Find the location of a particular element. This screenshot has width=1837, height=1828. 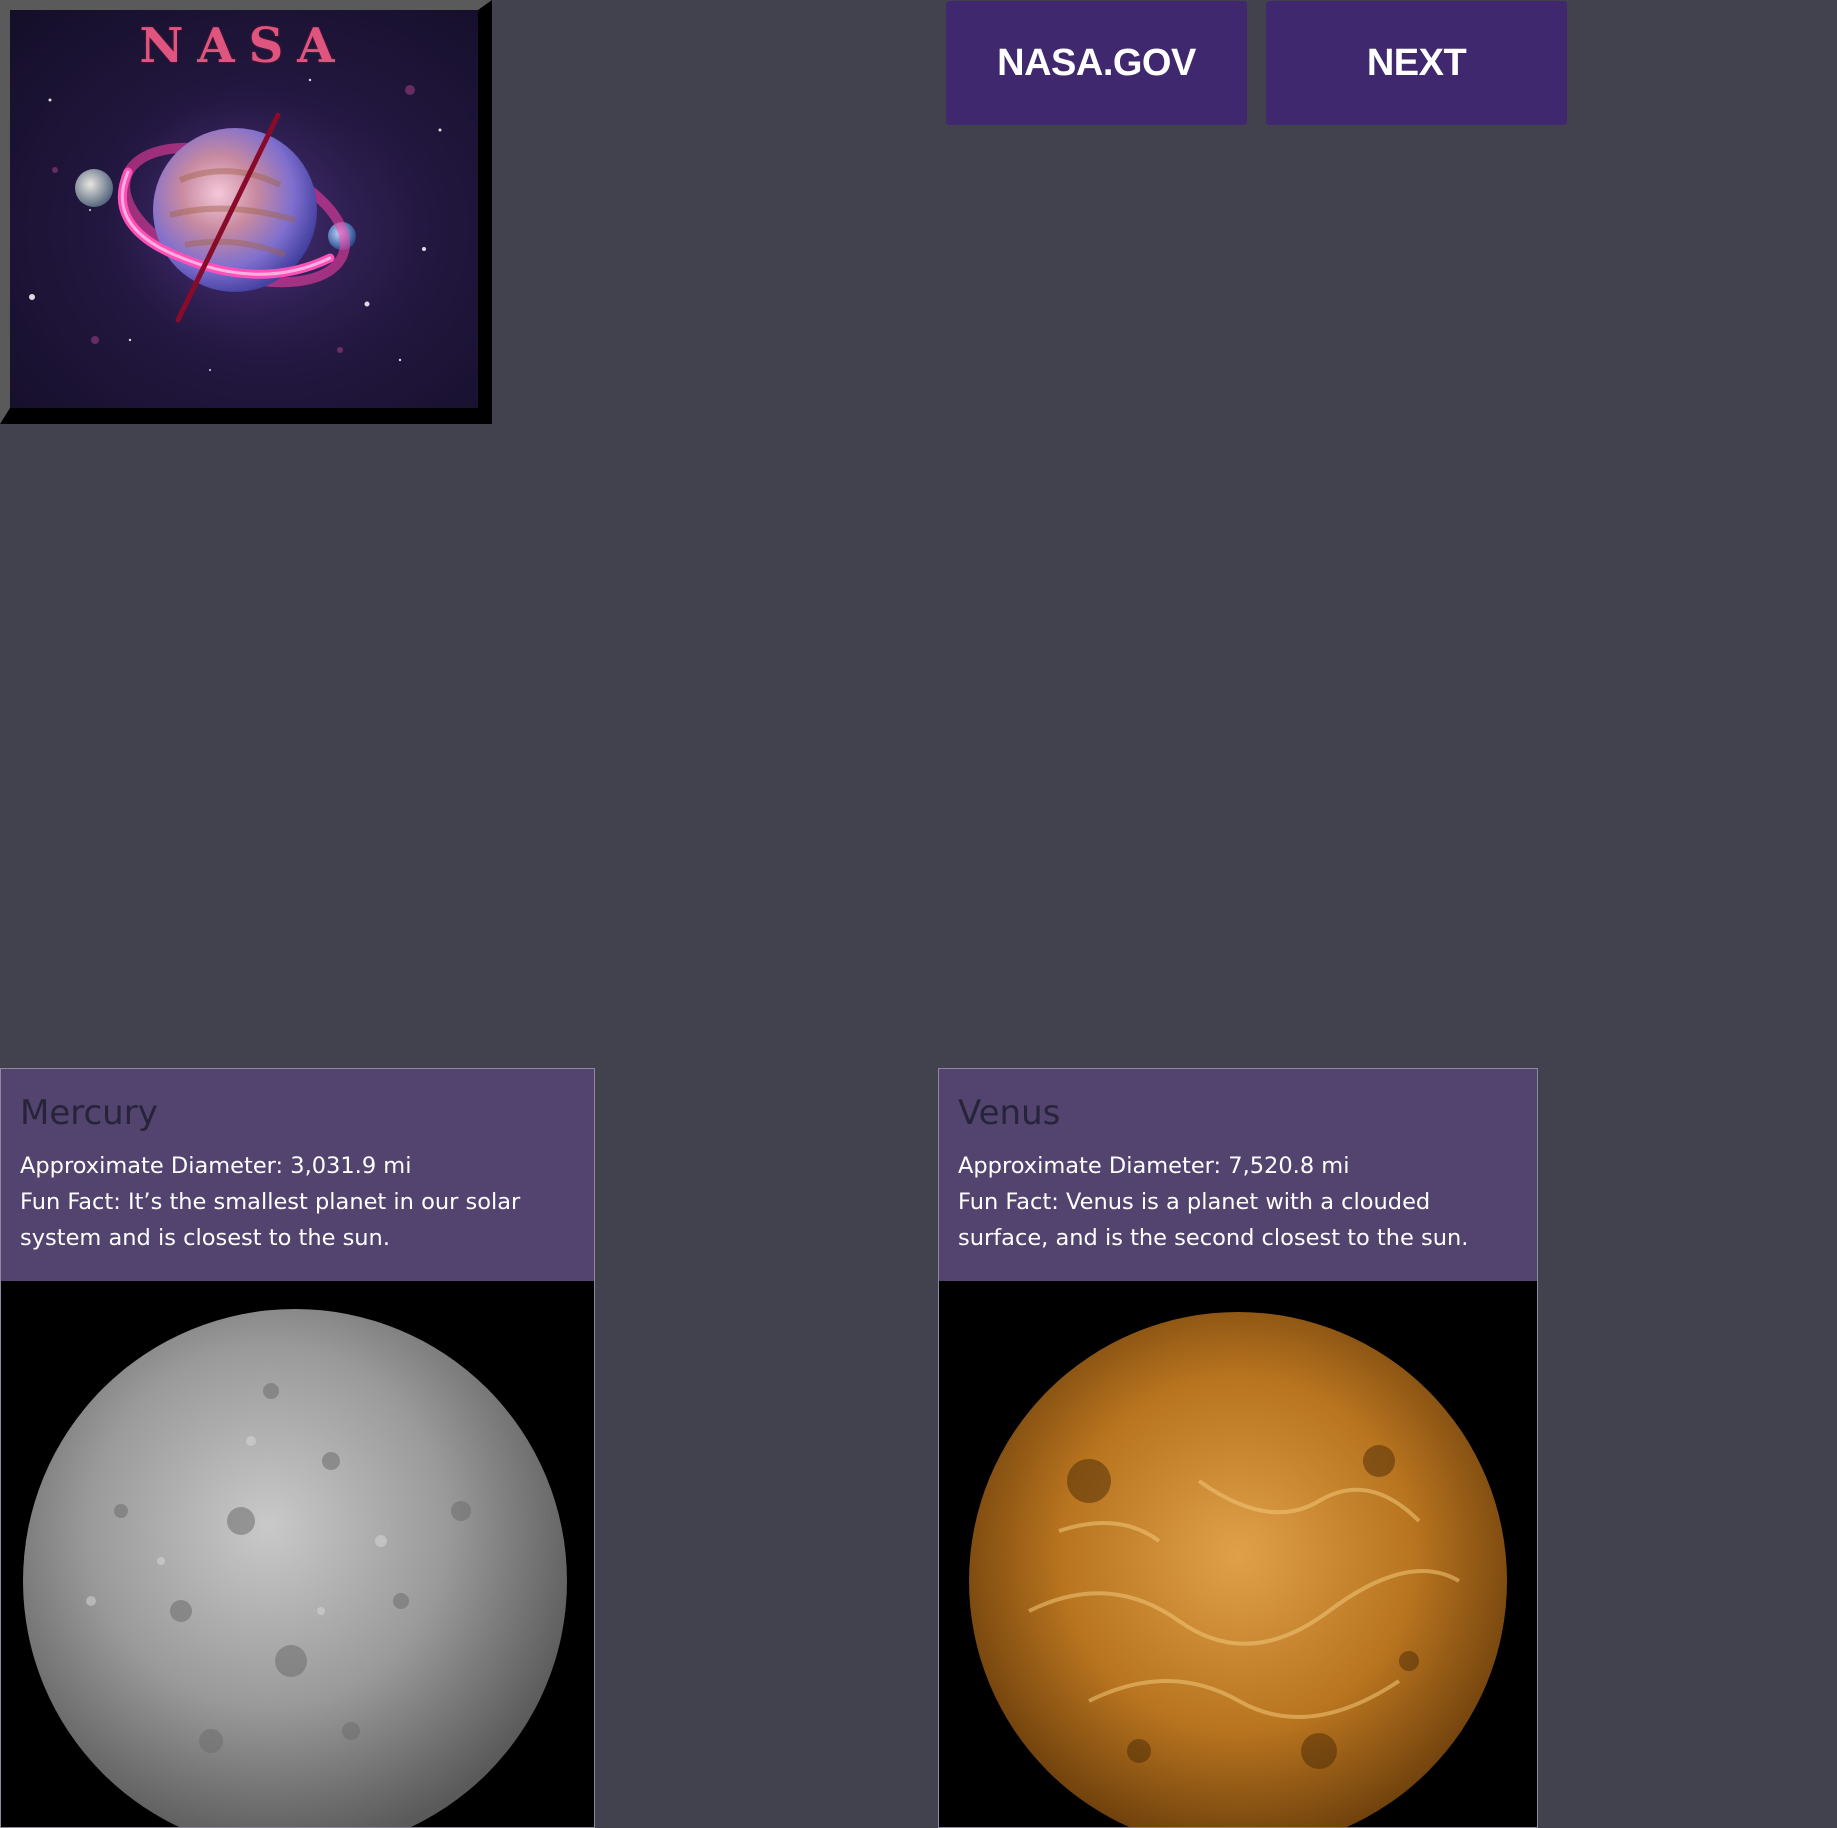

mercury-planet-icon is located at coordinates (295, 1568).